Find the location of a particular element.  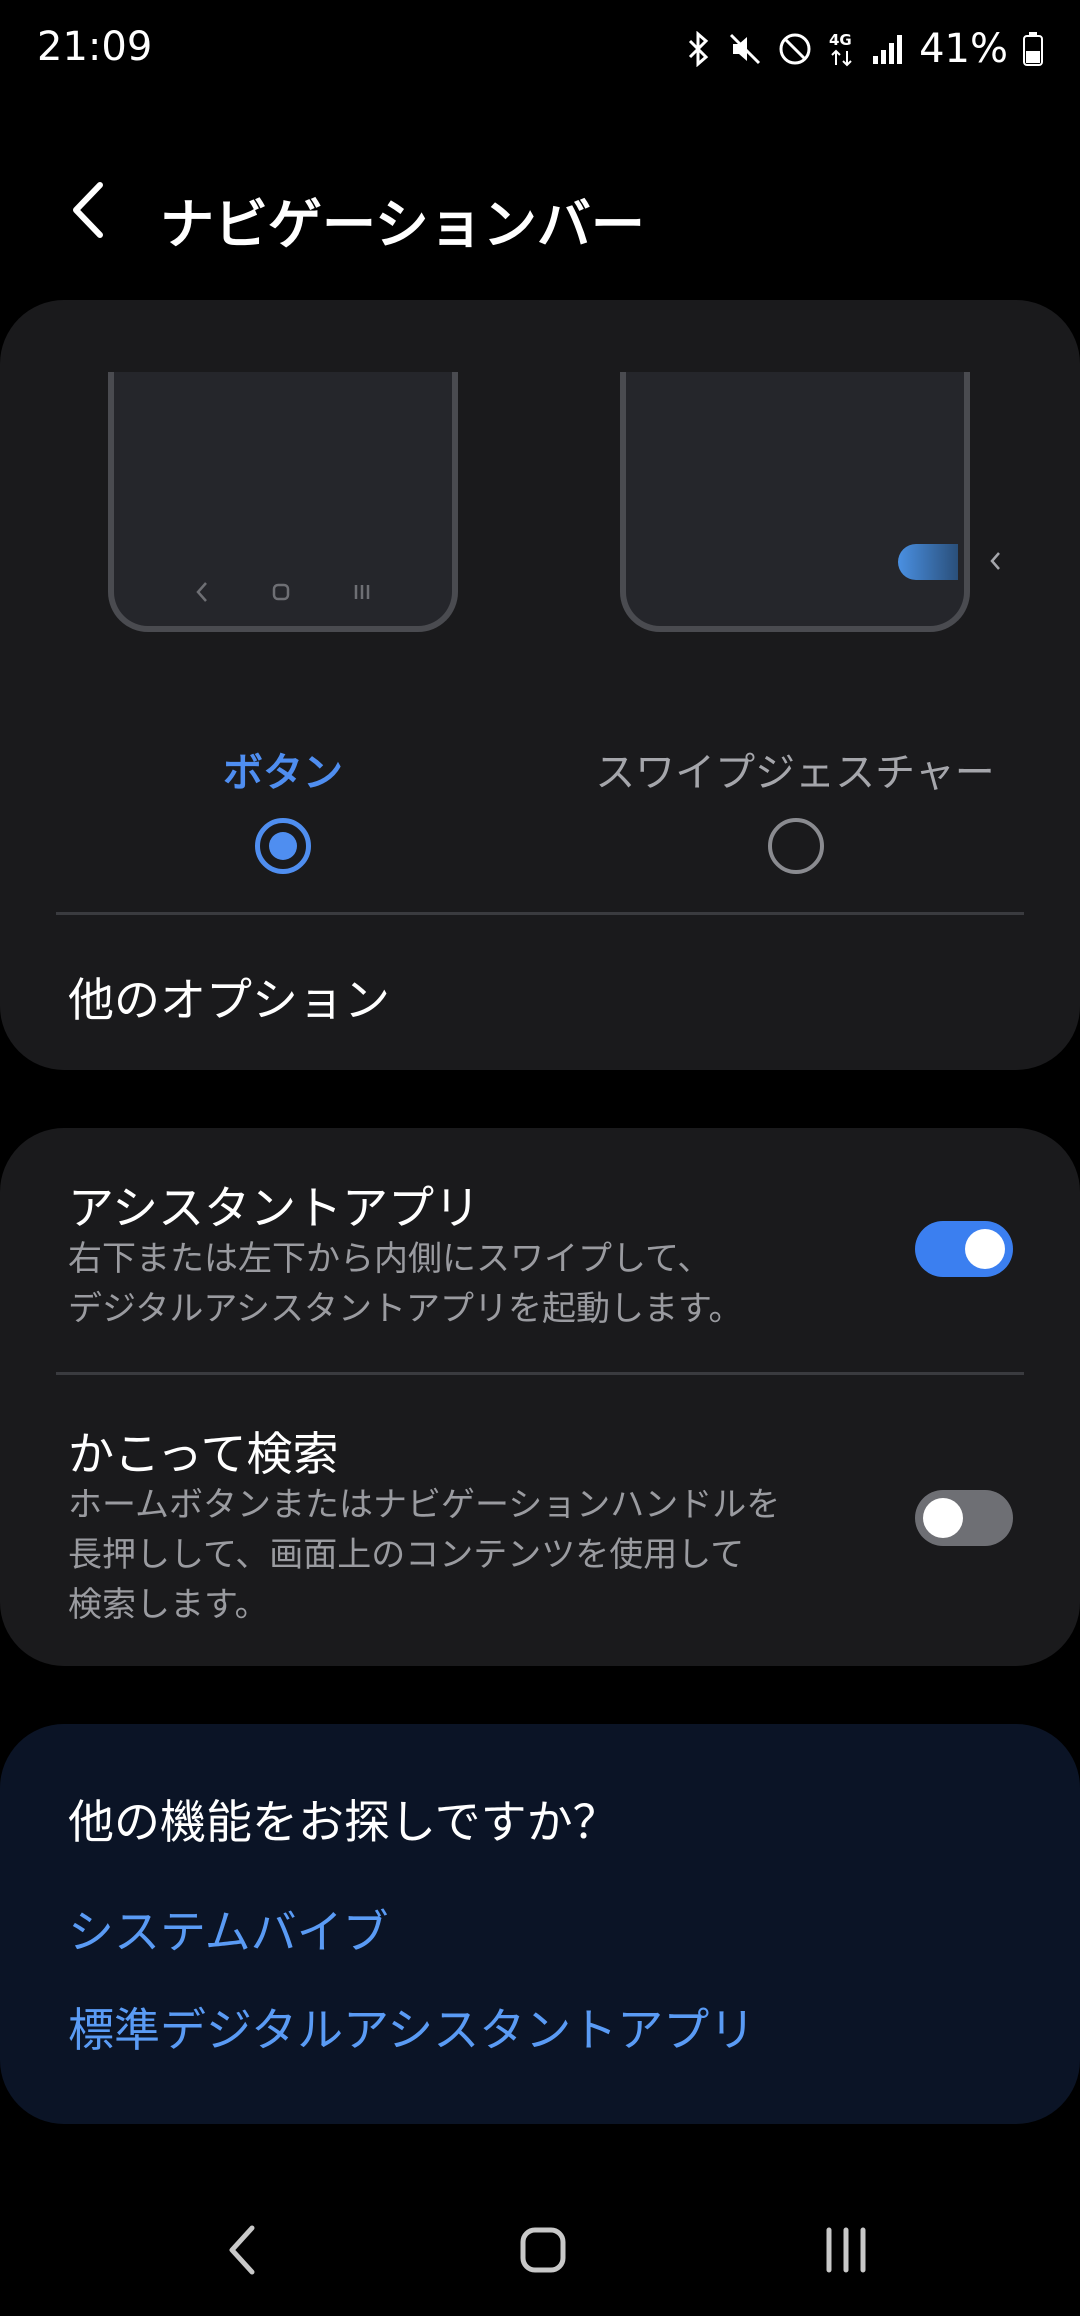

system-recents-button is located at coordinates (846, 2250).